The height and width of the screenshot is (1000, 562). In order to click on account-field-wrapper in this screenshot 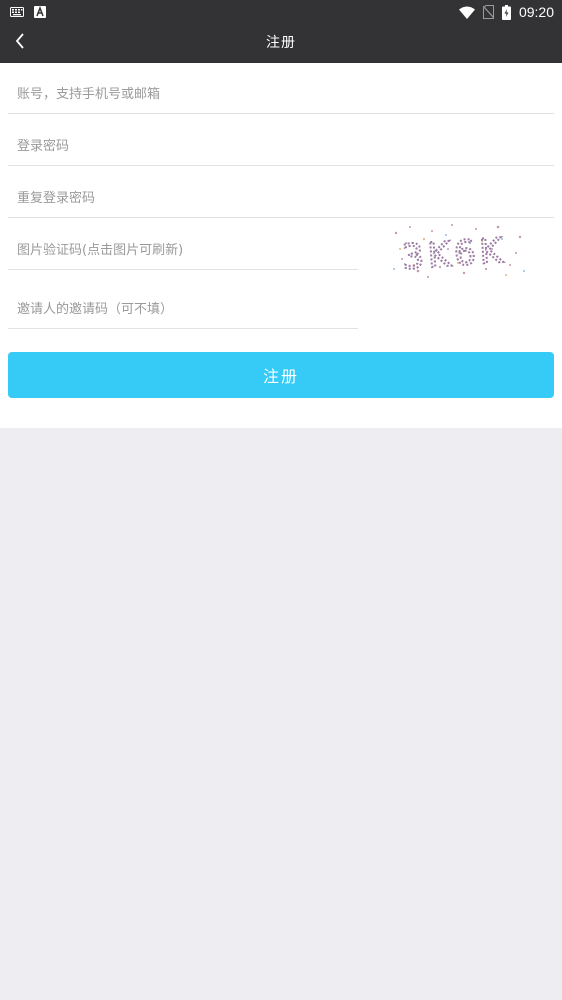, I will do `click(281, 95)`.